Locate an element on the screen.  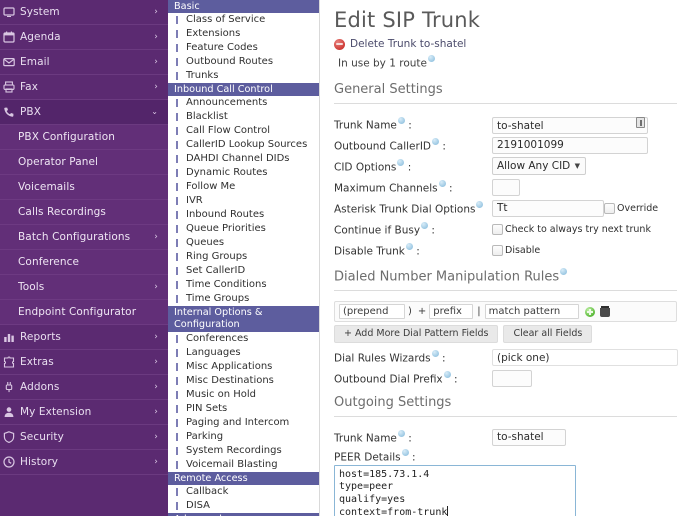
menu-item-set-callerid: Set CallerID is located at coordinates (243, 271).